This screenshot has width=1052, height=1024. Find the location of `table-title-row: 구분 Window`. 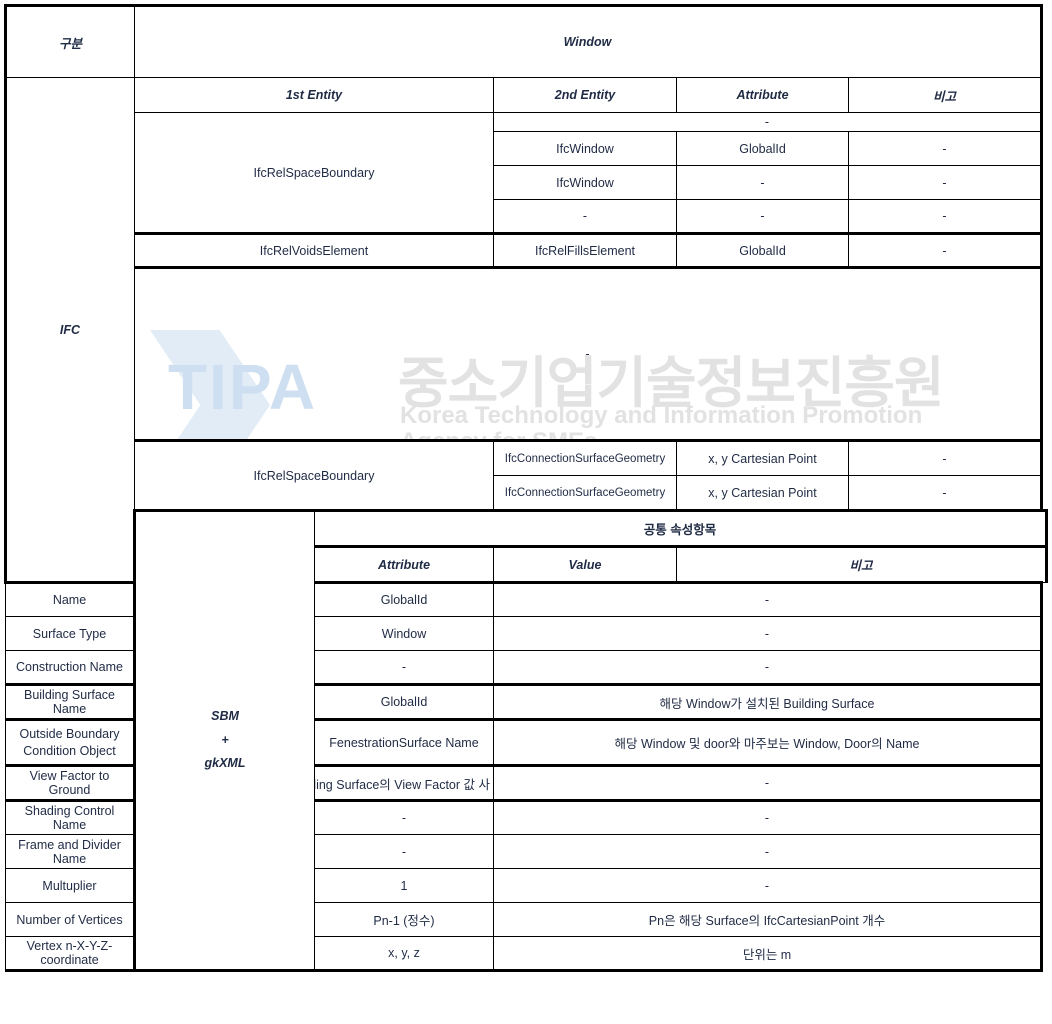

table-title-row: 구분 Window is located at coordinates (525, 41).